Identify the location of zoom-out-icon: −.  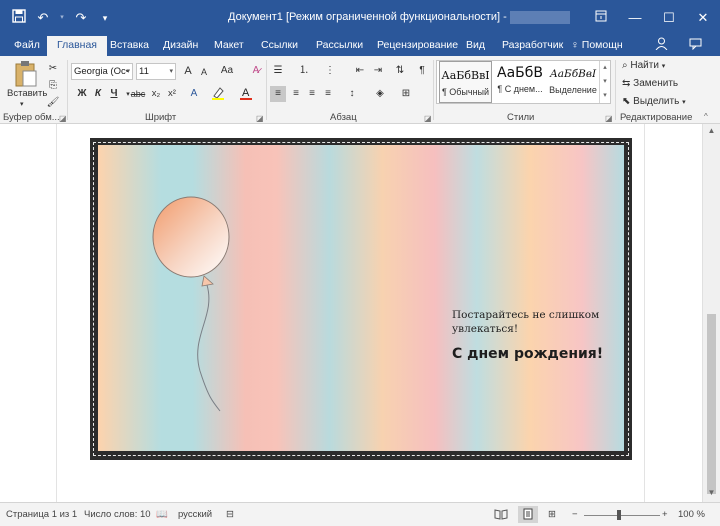
(575, 514).